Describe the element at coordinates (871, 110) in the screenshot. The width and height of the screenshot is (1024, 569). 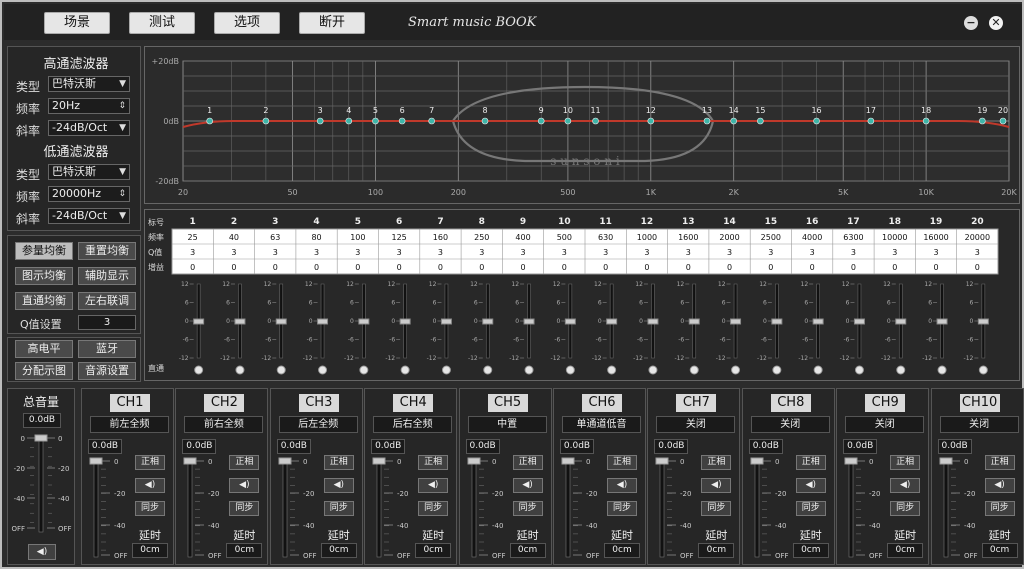
I see `band-point-label: 17` at that location.